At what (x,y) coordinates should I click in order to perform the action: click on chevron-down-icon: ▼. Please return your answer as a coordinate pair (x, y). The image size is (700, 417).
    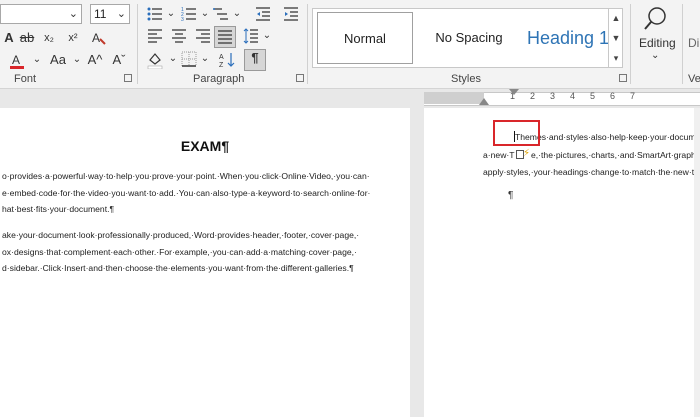
    Looking at the image, I should click on (616, 38).